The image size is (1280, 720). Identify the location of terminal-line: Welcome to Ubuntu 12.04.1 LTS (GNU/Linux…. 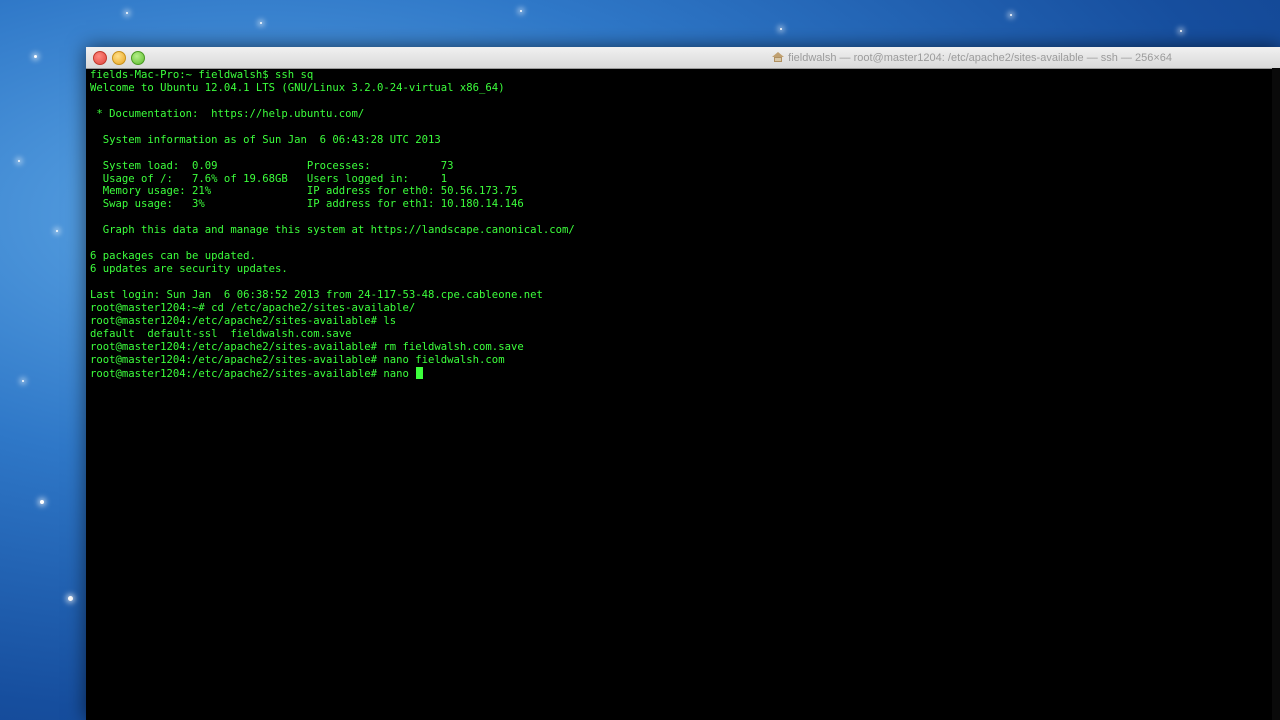
(297, 87).